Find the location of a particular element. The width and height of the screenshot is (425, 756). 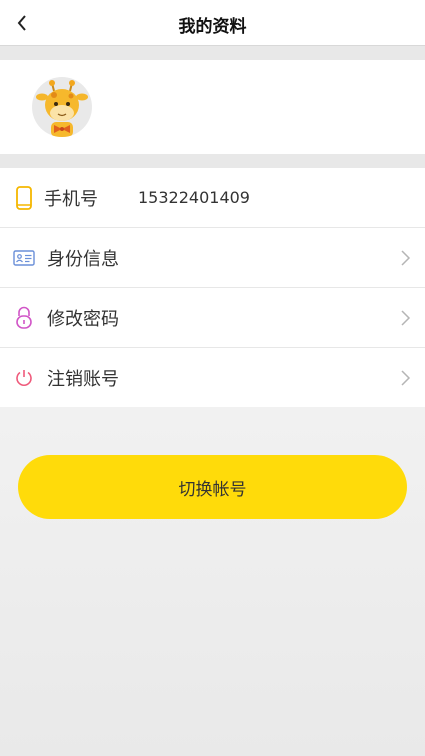

page-title: 我的资料 is located at coordinates (212, 27).